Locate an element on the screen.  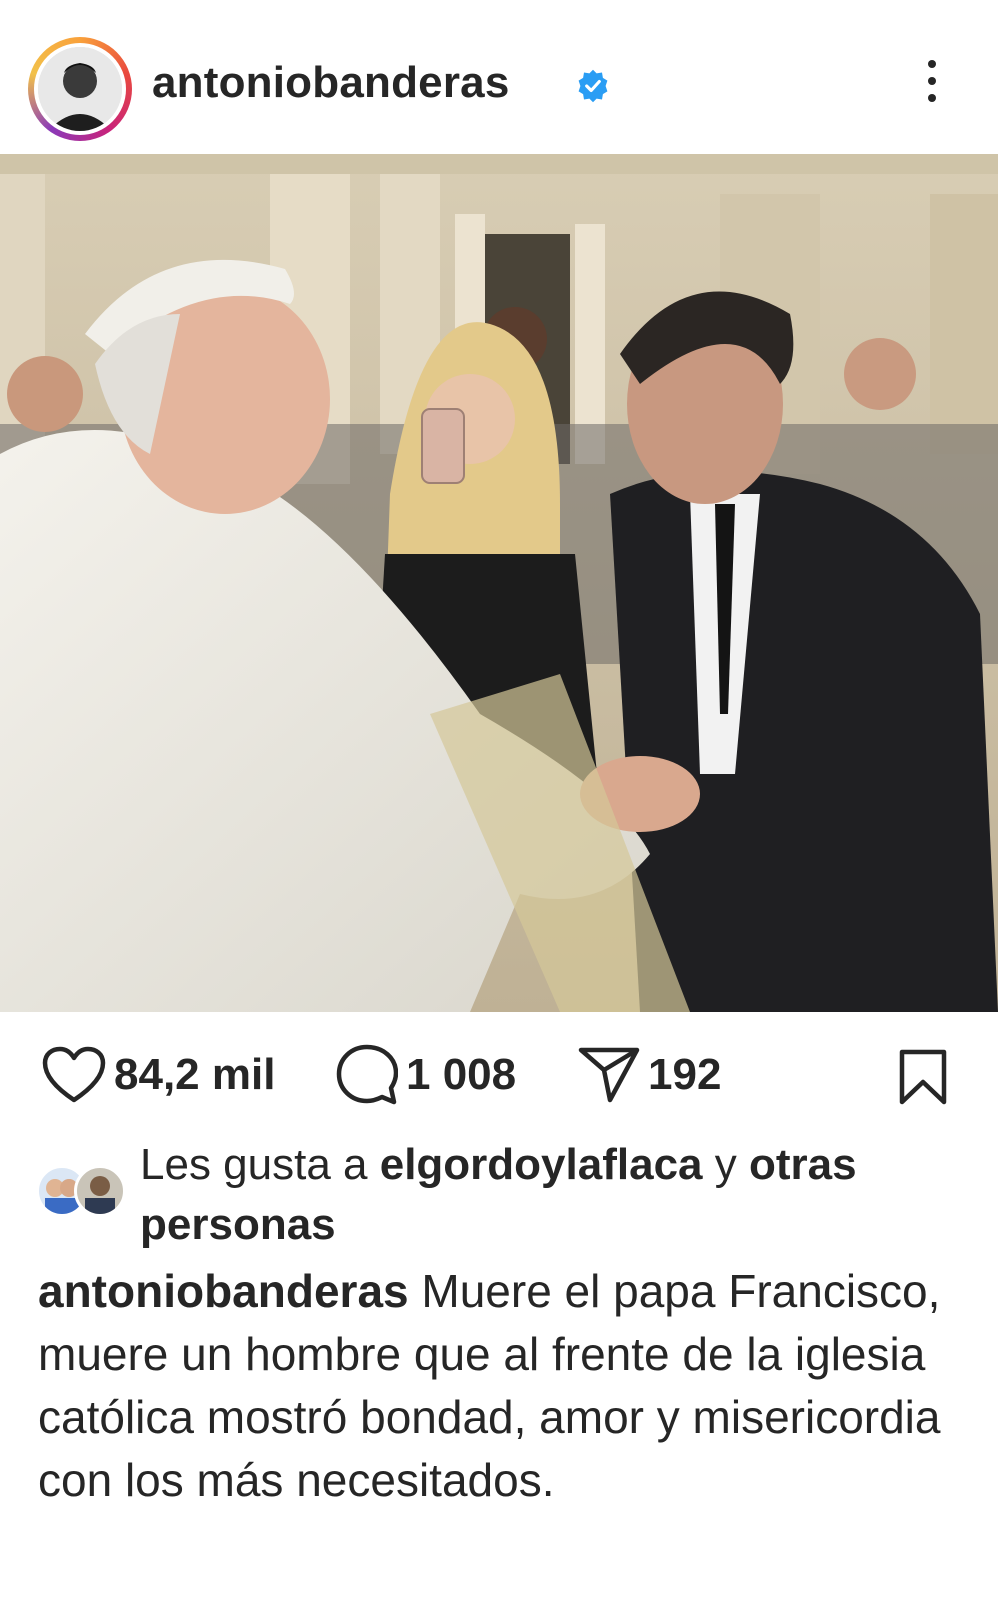
more-options-icon is located at coordinates (932, 85).